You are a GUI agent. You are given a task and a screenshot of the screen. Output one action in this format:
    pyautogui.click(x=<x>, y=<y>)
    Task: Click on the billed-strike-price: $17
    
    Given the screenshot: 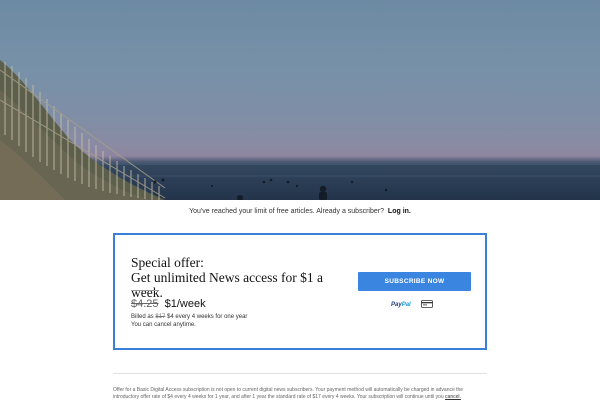 What is the action you would take?
    pyautogui.click(x=160, y=317)
    